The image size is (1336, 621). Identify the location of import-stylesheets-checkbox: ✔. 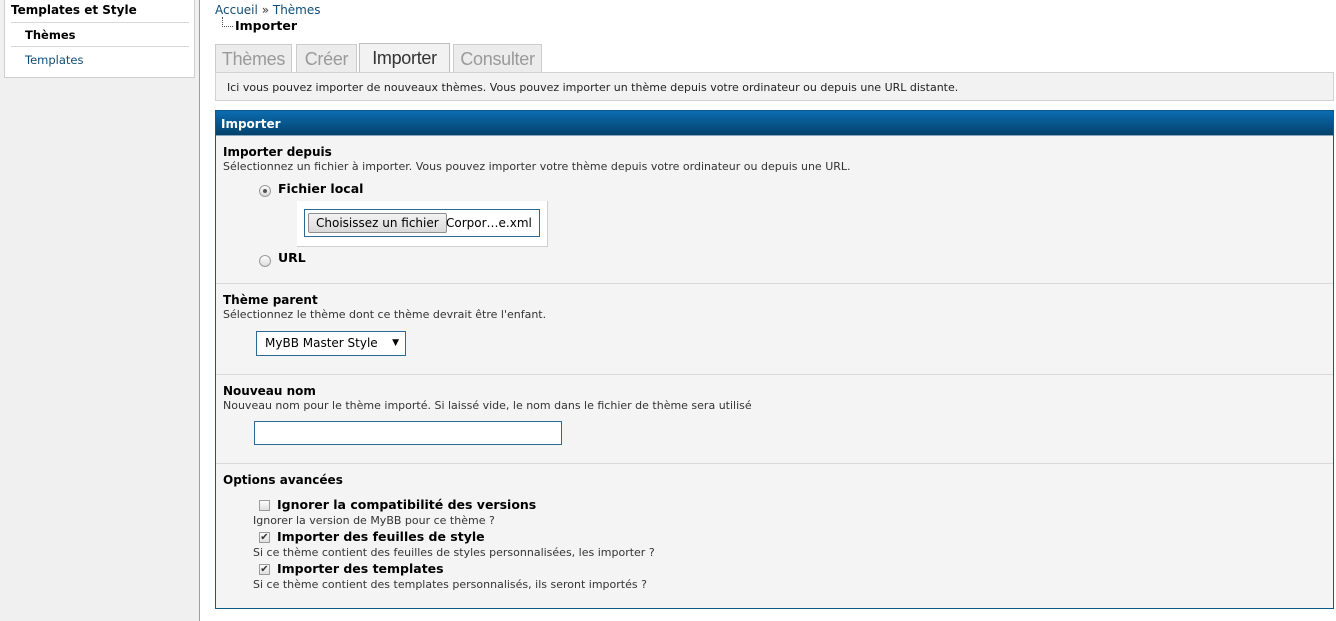
(264, 537).